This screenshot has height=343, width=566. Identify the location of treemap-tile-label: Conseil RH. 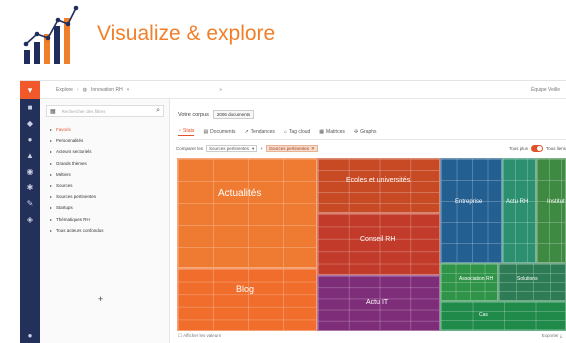
(378, 239).